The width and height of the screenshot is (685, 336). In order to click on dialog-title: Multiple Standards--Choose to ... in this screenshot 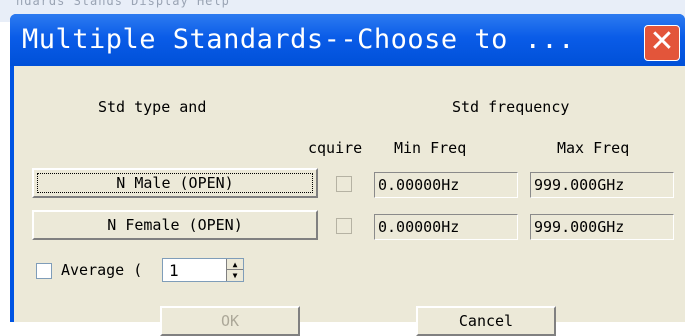, I will do `click(298, 39)`.